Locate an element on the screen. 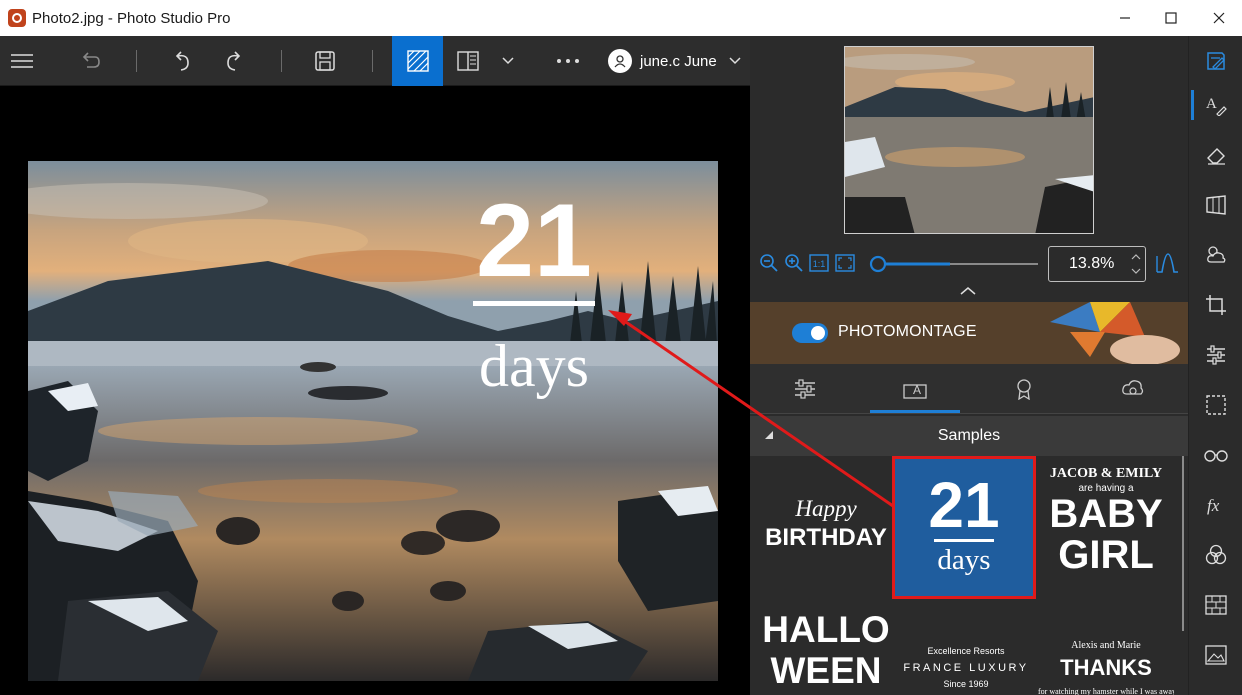  samples-header: Samples is located at coordinates (969, 436).